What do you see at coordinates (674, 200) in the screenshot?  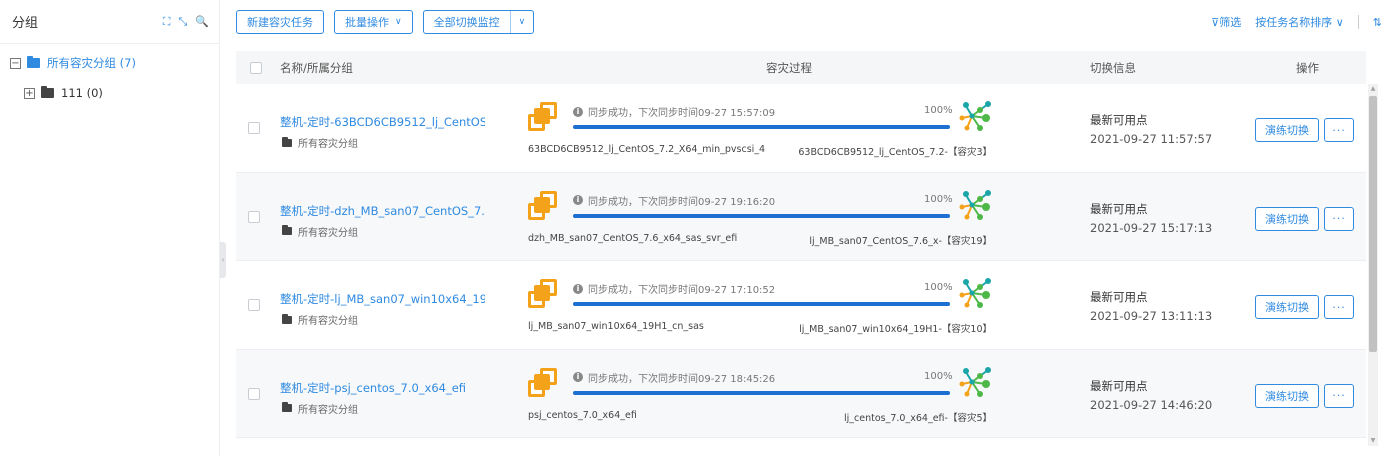 I see `sync-status: i 同步成功，下次同步时间09-27 19:16:20` at bounding box center [674, 200].